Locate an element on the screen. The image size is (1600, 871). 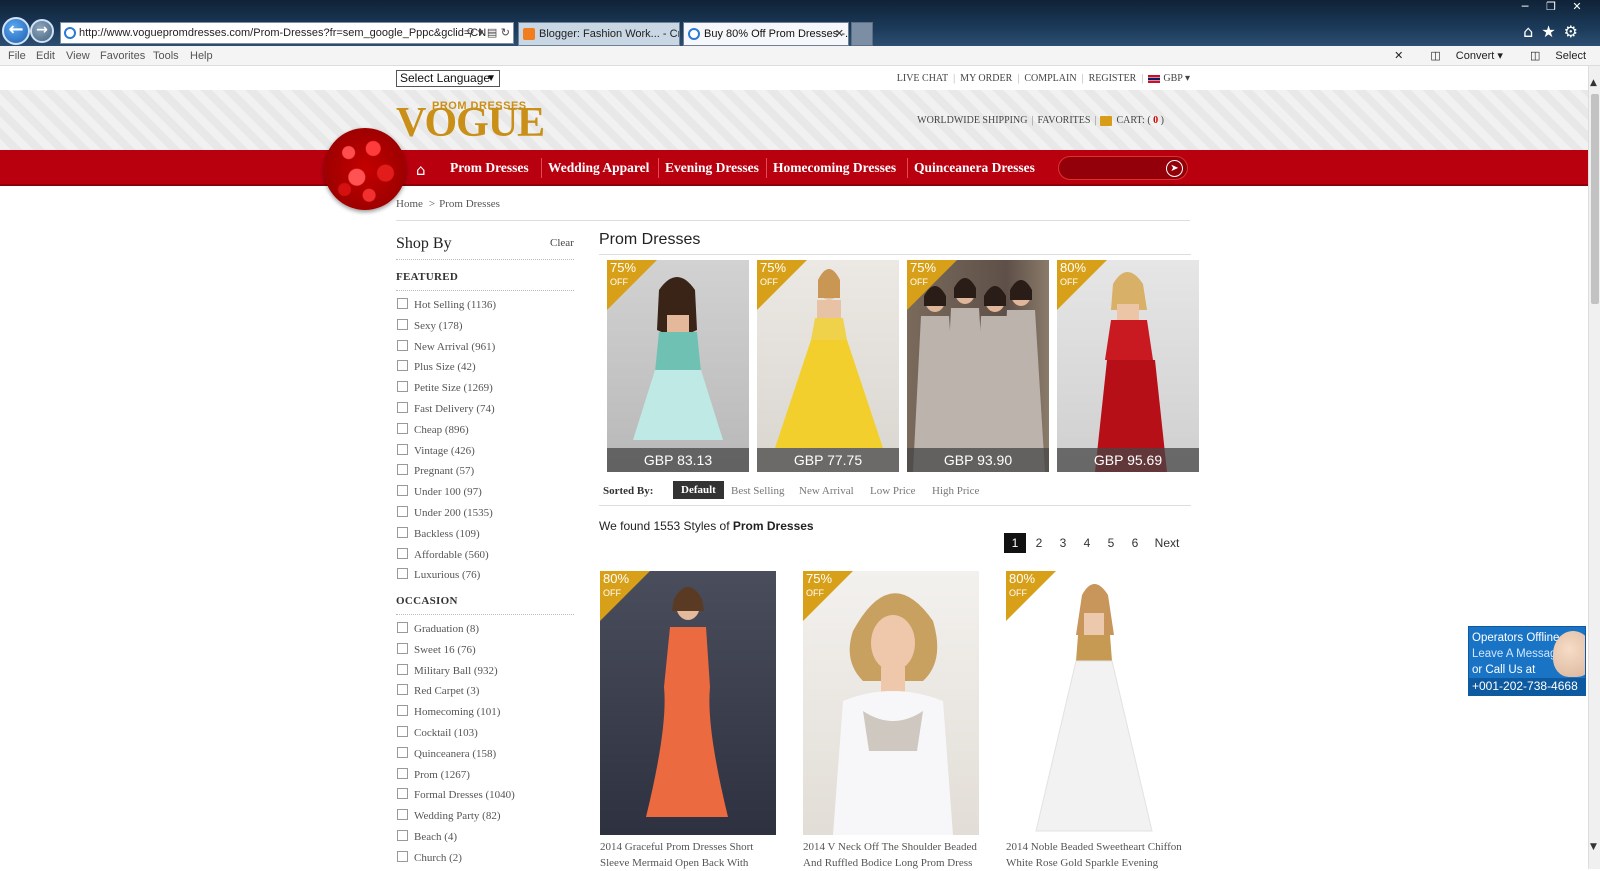
filter-option: Under 100 (97) is located at coordinates (439, 491).